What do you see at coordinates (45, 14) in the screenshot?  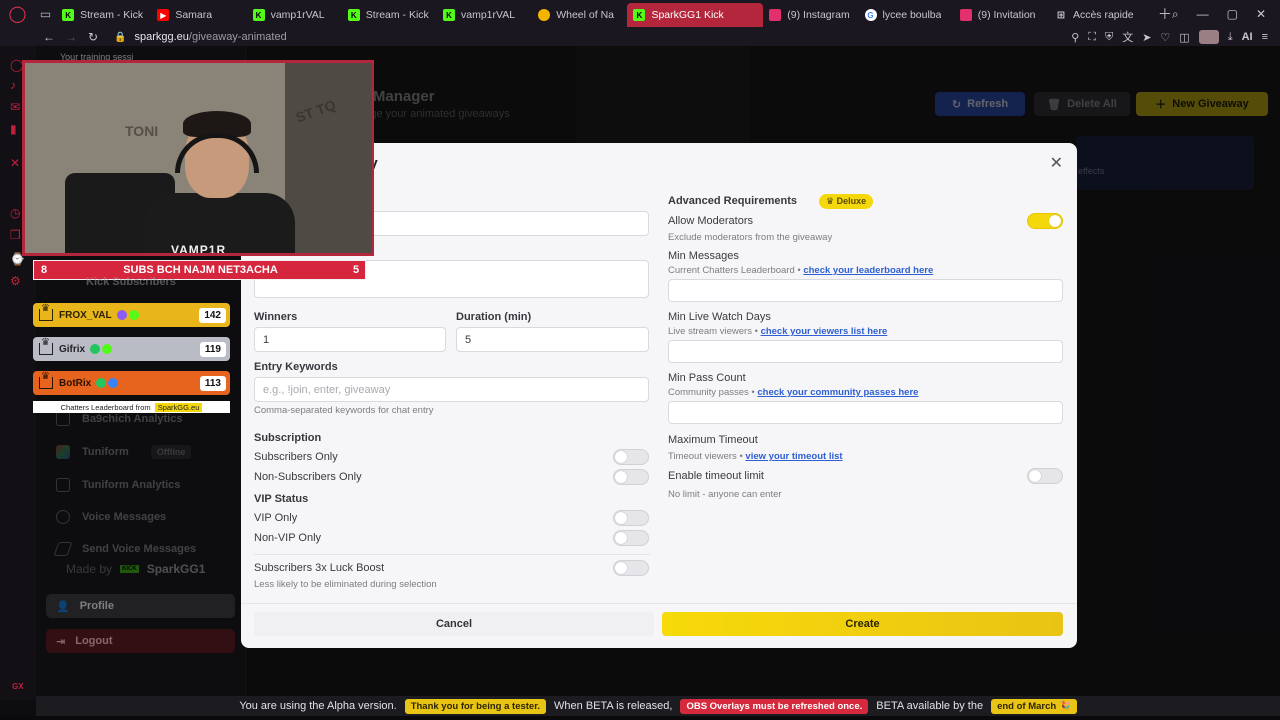 I see `tab-sidebar-icon: ▭` at bounding box center [45, 14].